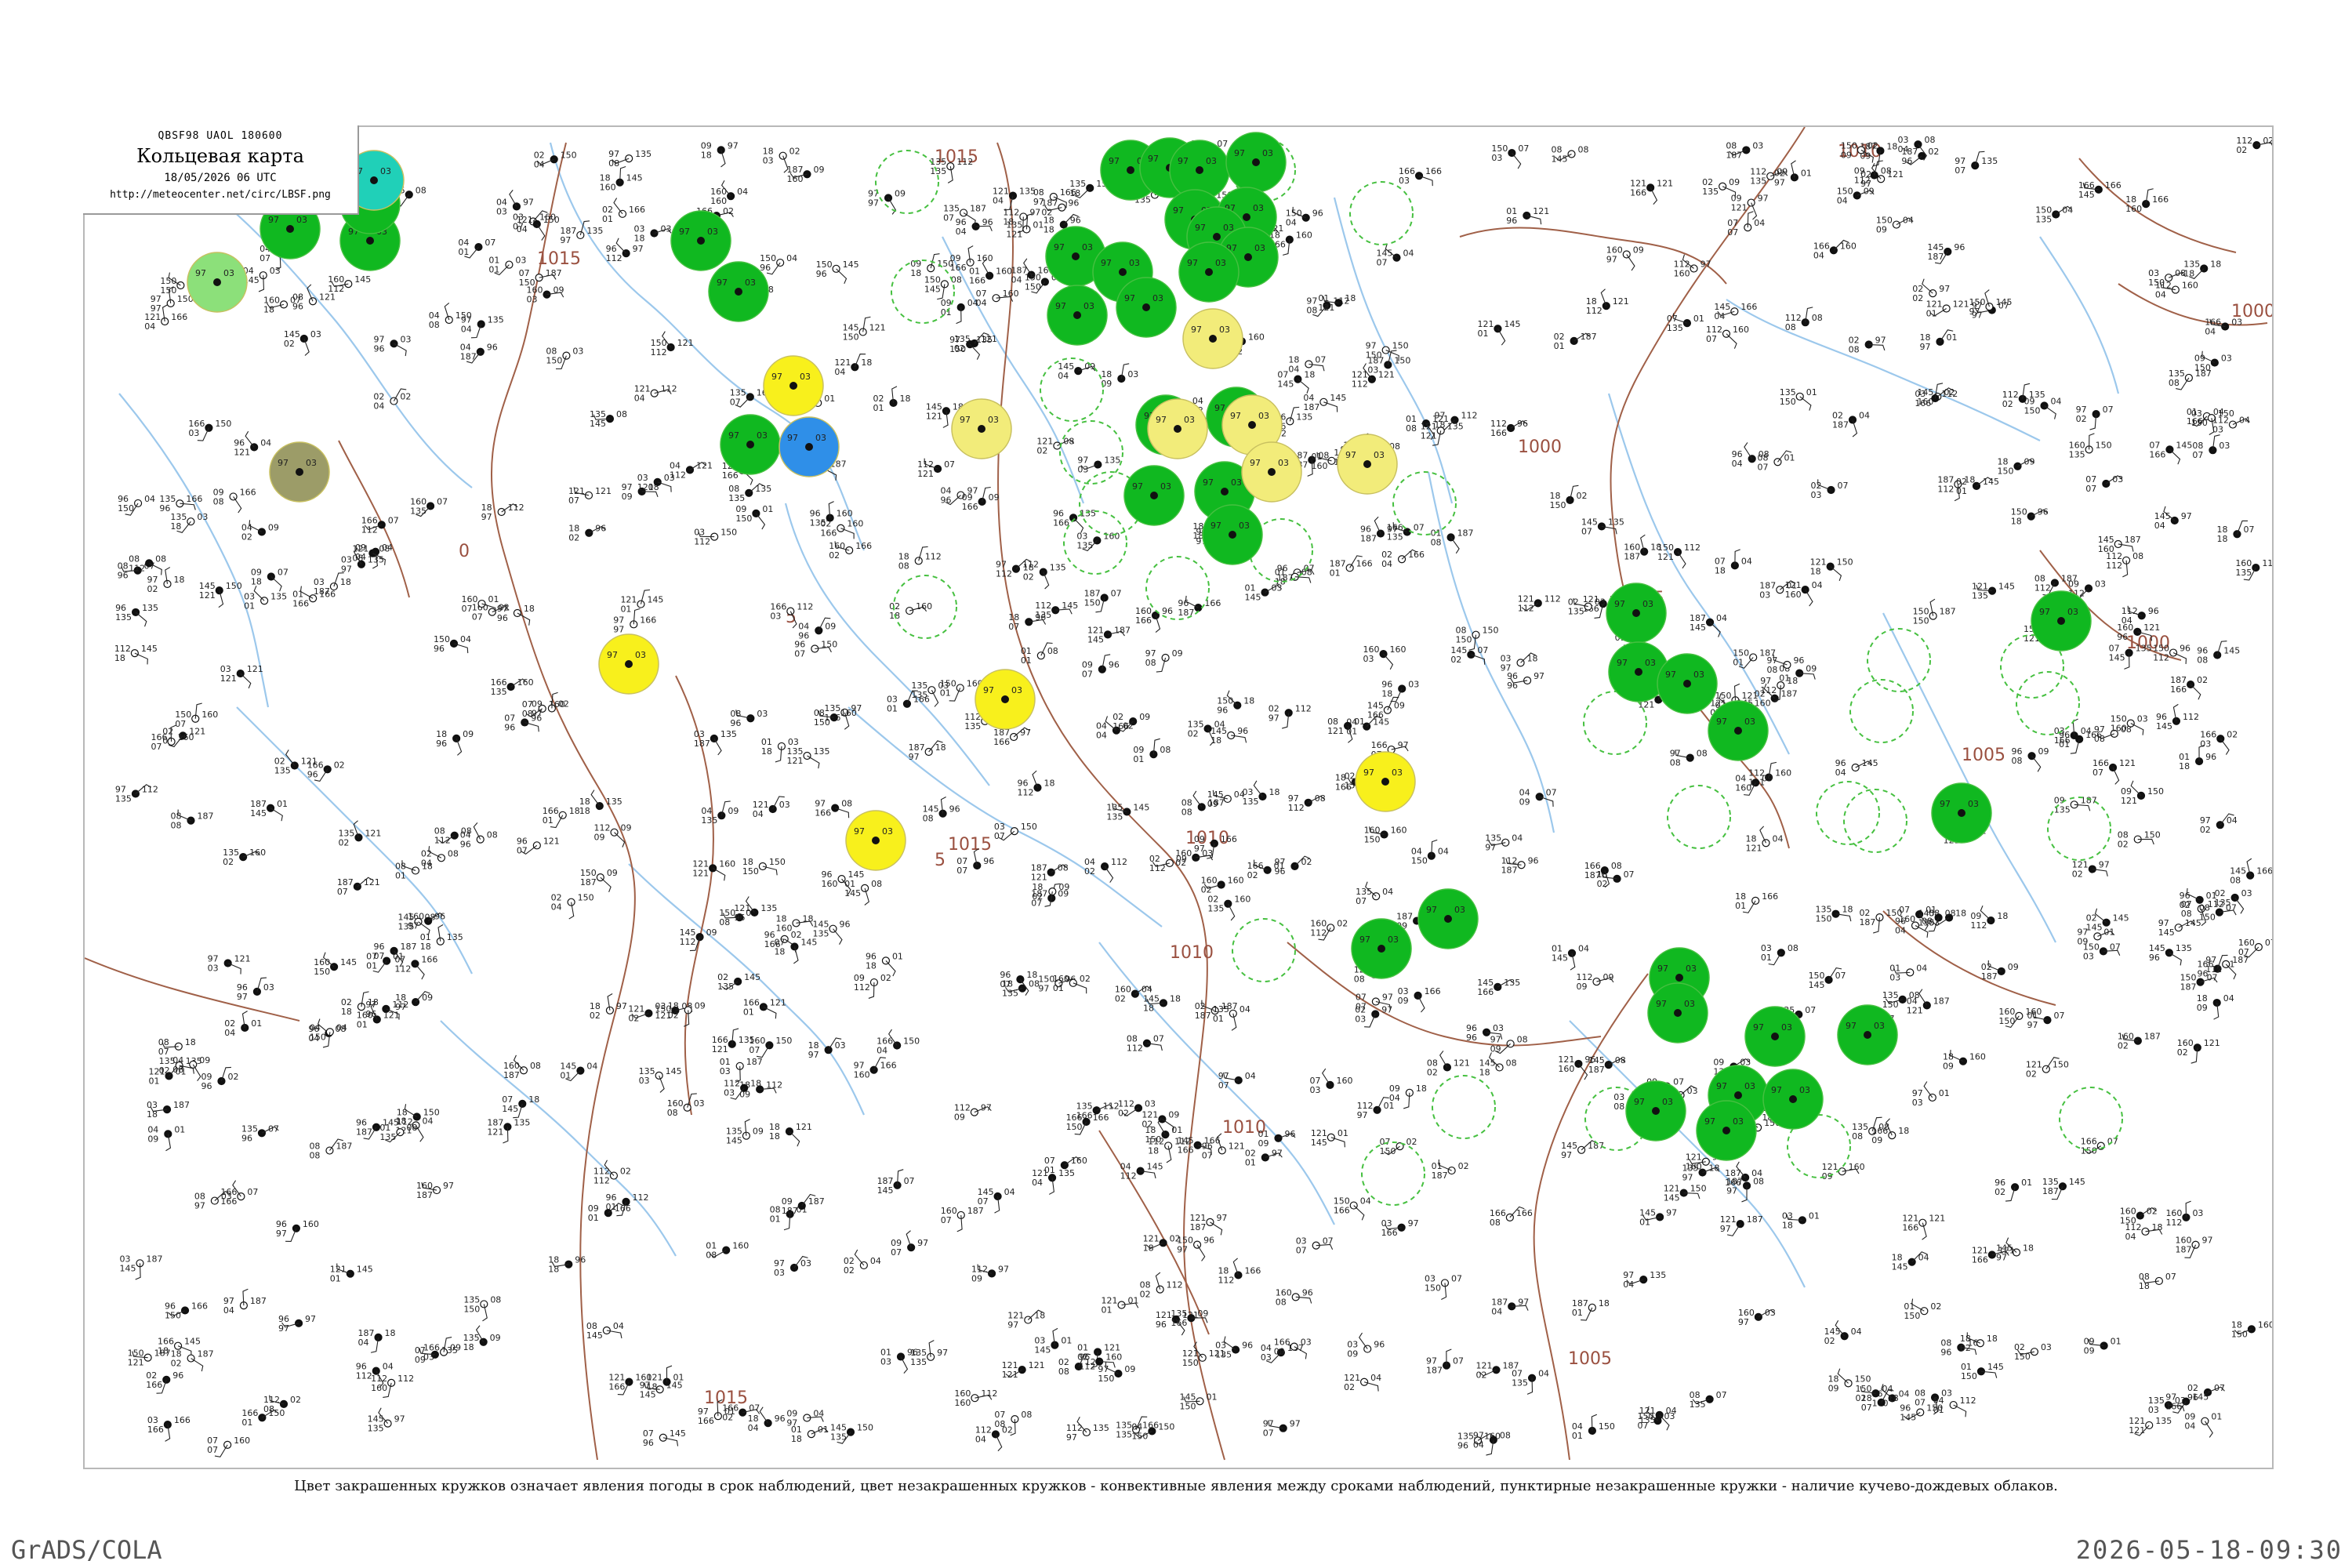 The image size is (2352, 1568). What do you see at coordinates (1351, 566) in the screenshot?
I see `station-model: 18701166` at bounding box center [1351, 566].